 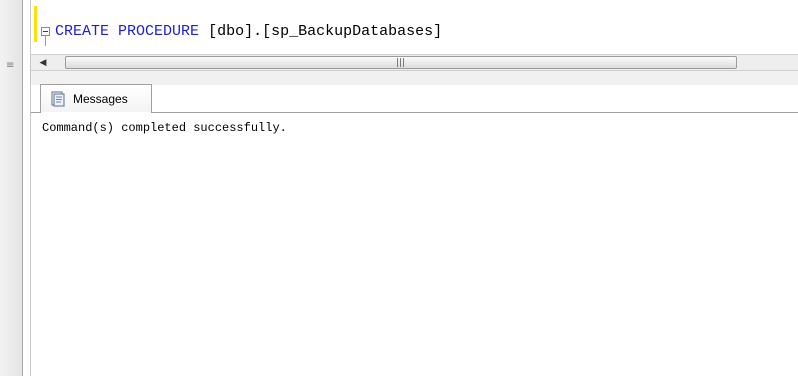 I want to click on horizontal-scrollbar: ◀ |||, so click(x=414, y=62).